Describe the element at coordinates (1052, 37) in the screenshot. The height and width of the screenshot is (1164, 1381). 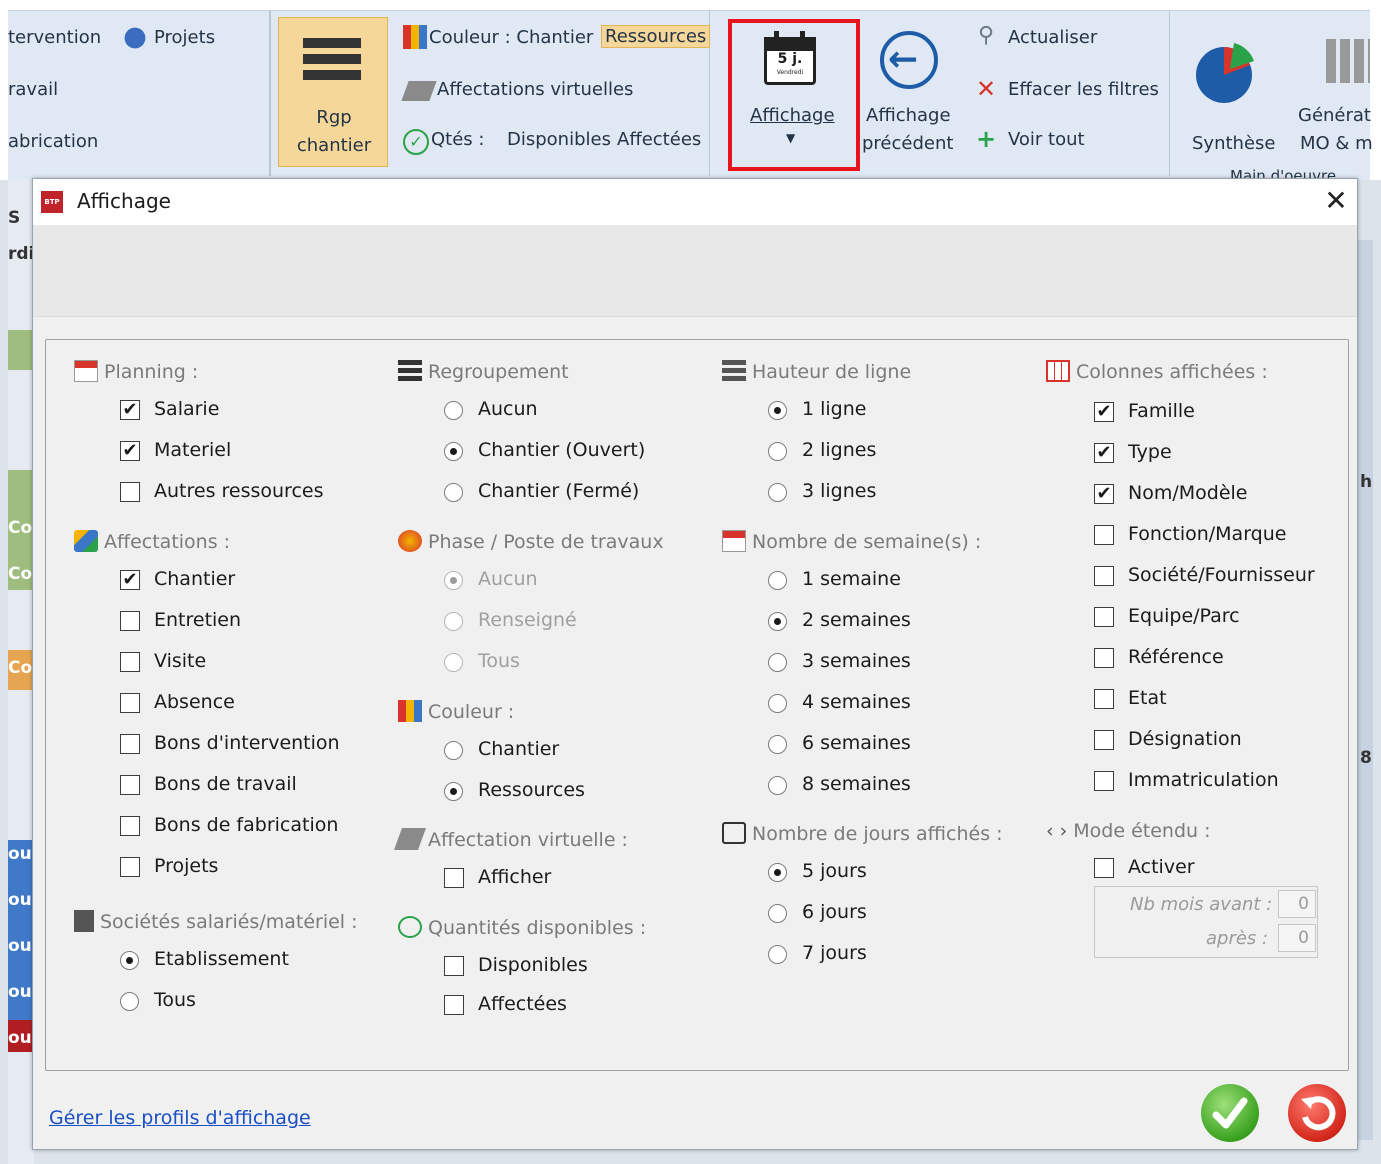
I see `actualiser-button: Actualiser` at that location.